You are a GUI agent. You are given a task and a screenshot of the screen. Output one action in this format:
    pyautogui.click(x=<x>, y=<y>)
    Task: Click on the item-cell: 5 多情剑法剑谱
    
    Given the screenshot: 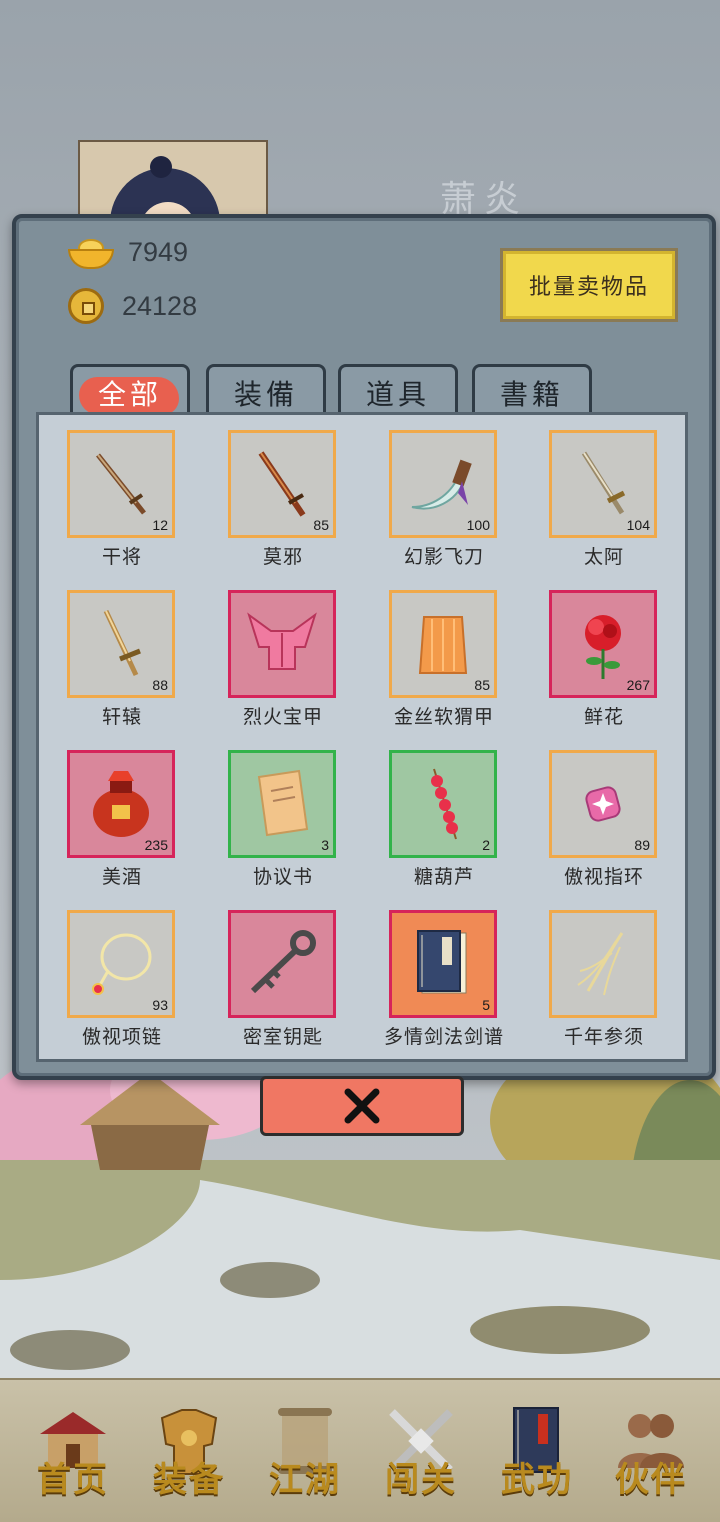 What is the action you would take?
    pyautogui.click(x=443, y=986)
    